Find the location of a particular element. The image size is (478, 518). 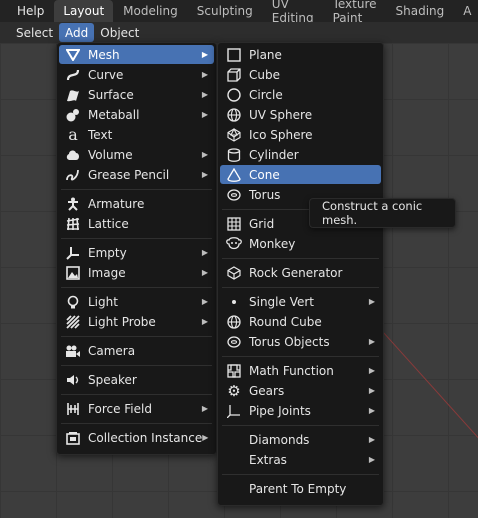

mesh-item-cube: Cube is located at coordinates (300, 74).